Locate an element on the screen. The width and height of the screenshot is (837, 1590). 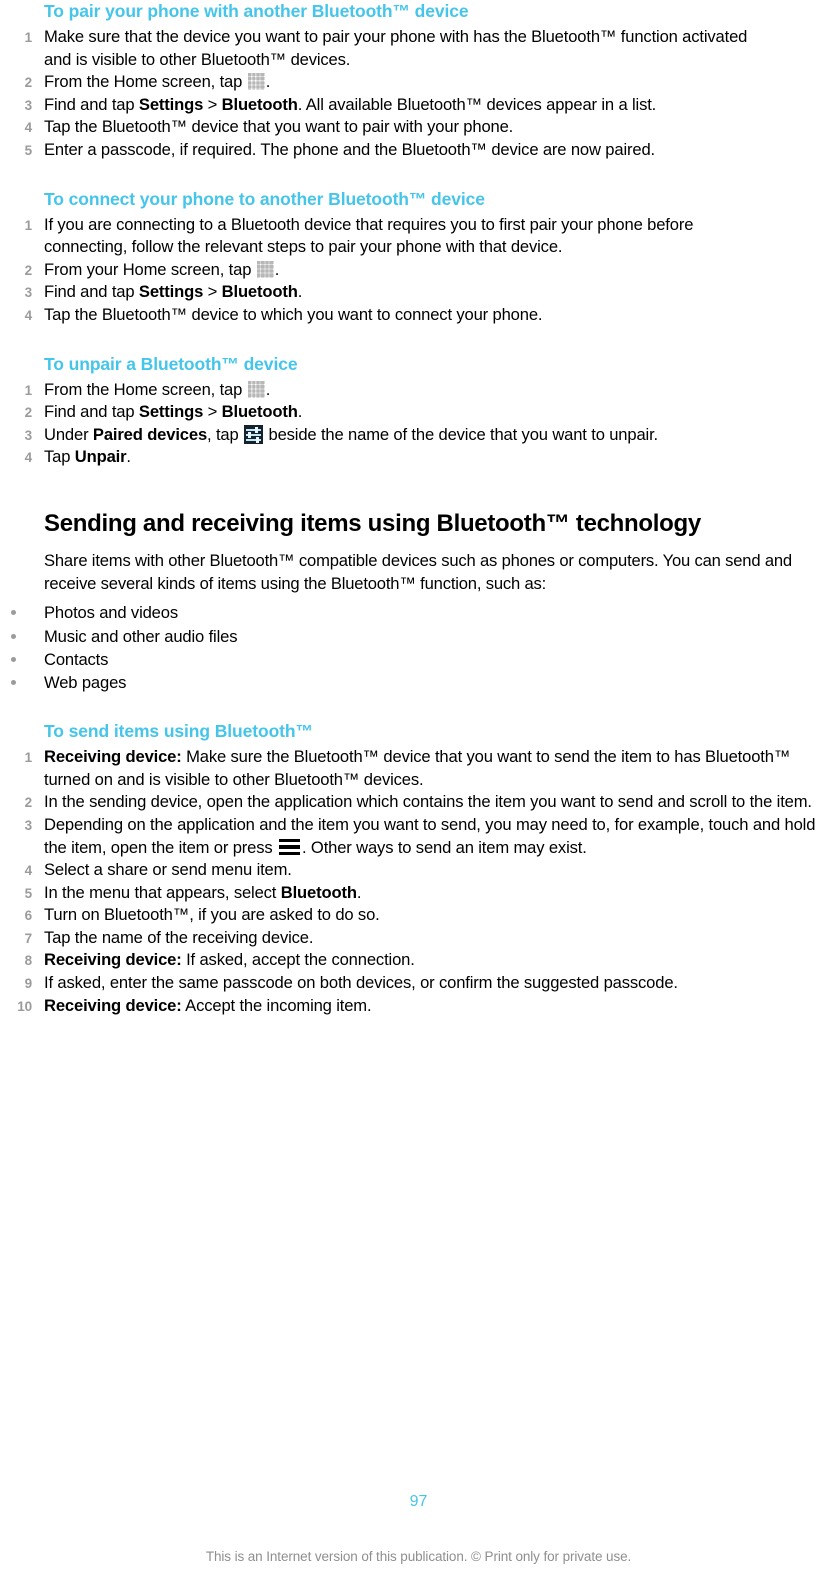
step-text-pre: From your Home screen, tap is located at coordinates (150, 269).